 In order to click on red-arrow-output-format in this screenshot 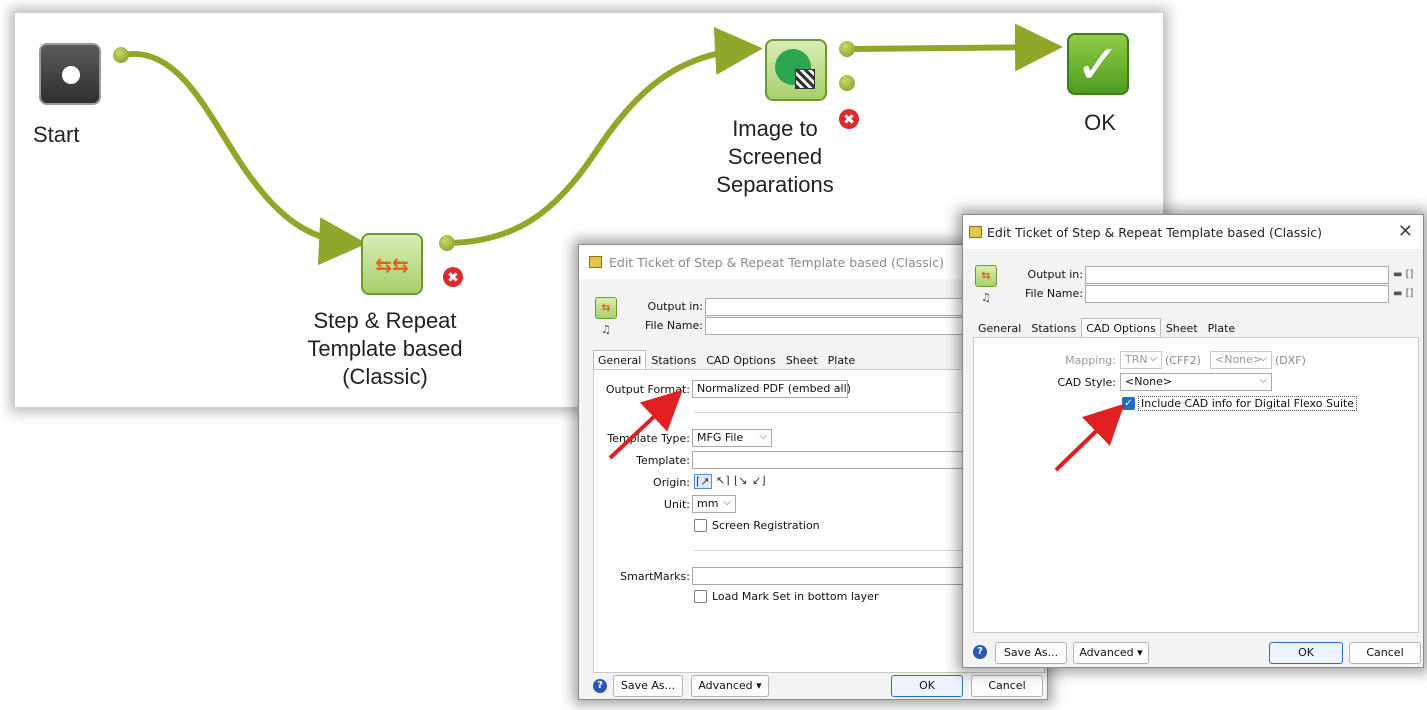, I will do `click(645, 424)`.